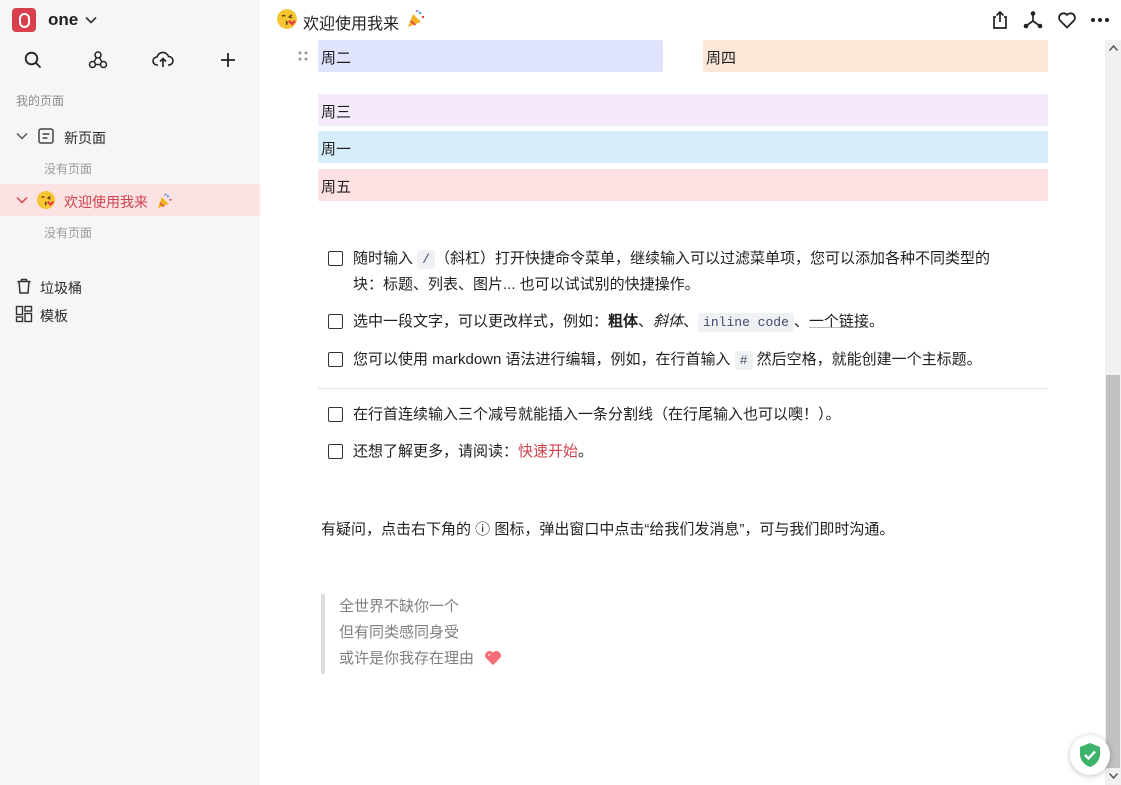 Image resolution: width=1121 pixels, height=785 pixels. I want to click on day-block-tuesday: 周二, so click(490, 56).